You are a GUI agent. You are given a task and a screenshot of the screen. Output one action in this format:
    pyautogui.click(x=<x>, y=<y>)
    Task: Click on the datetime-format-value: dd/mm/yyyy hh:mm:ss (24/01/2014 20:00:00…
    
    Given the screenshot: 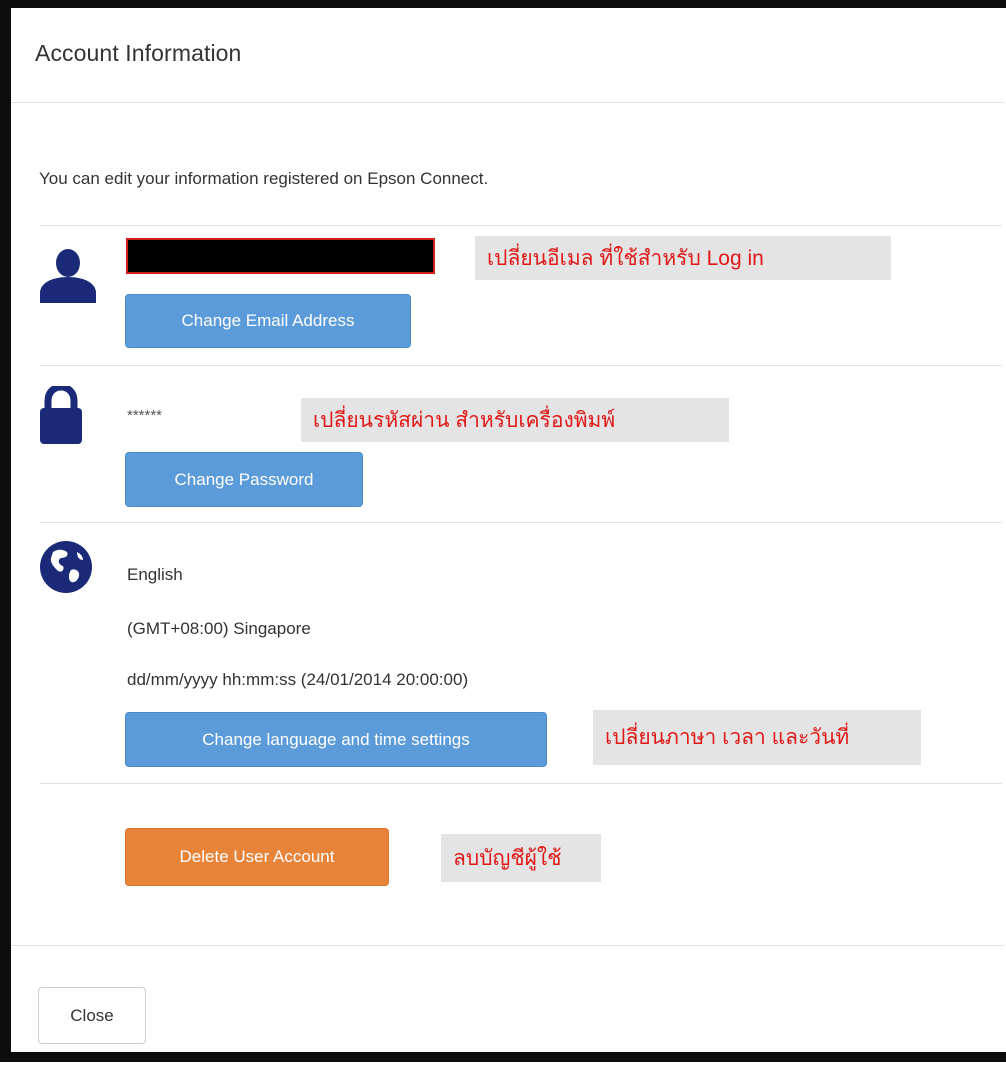 What is the action you would take?
    pyautogui.click(x=298, y=679)
    